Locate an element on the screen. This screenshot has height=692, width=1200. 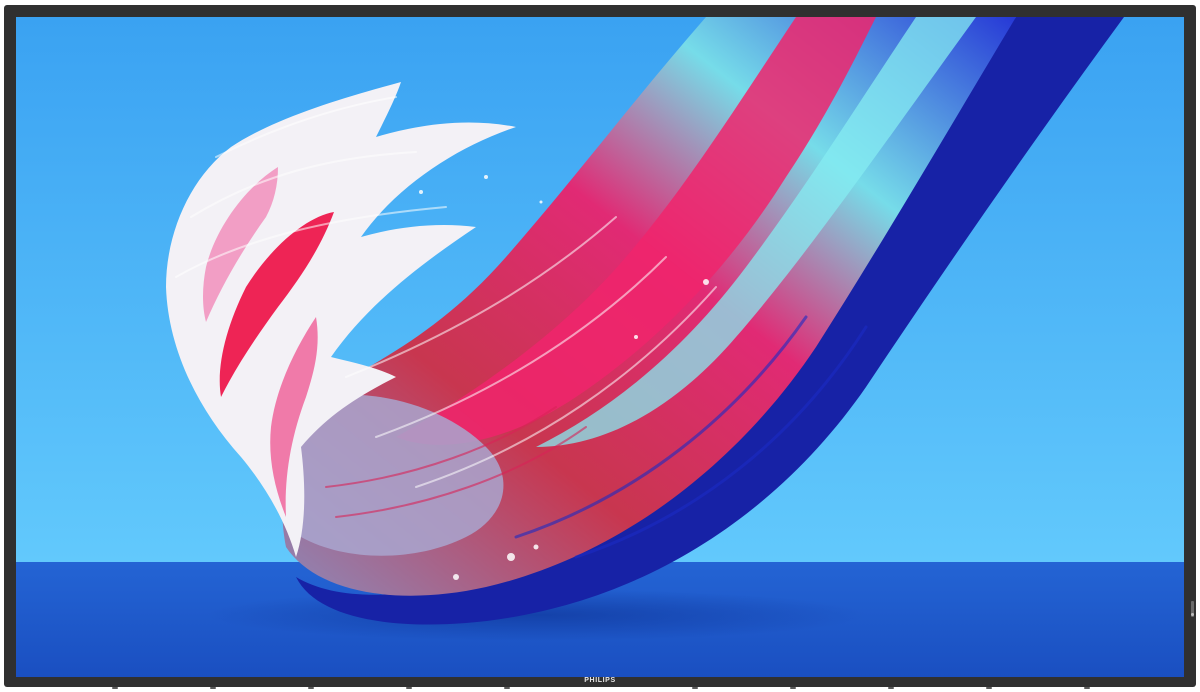
status-indicator is located at coordinates (1192, 609).